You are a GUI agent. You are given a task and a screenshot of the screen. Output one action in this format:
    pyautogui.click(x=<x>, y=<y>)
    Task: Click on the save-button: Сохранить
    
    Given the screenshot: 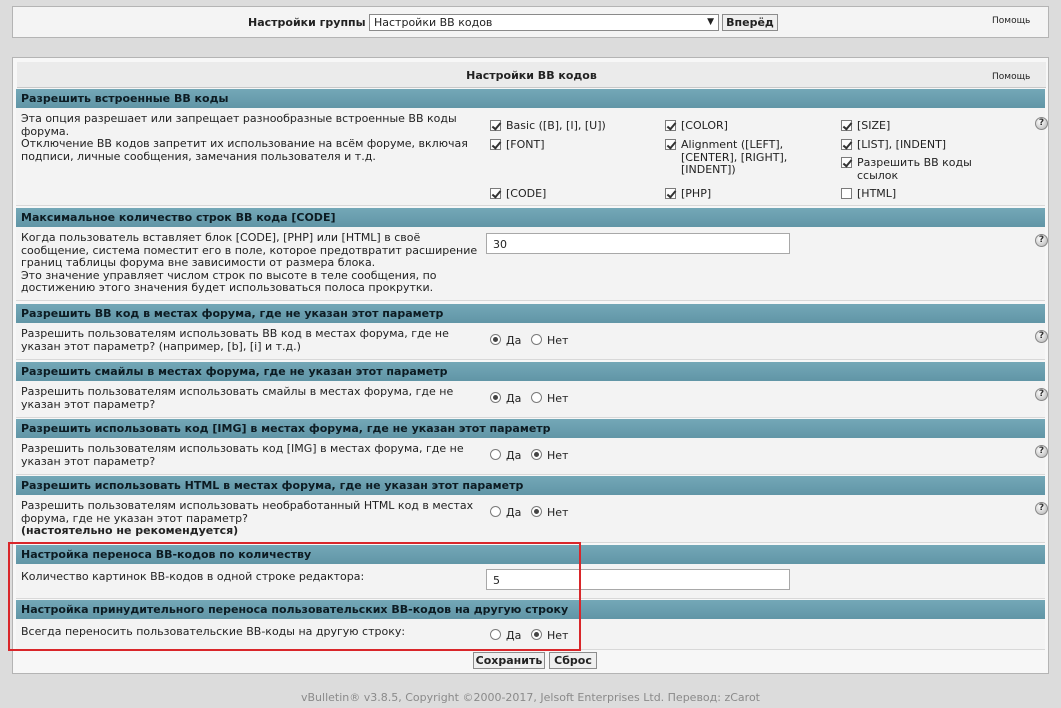 What is the action you would take?
    pyautogui.click(x=509, y=660)
    